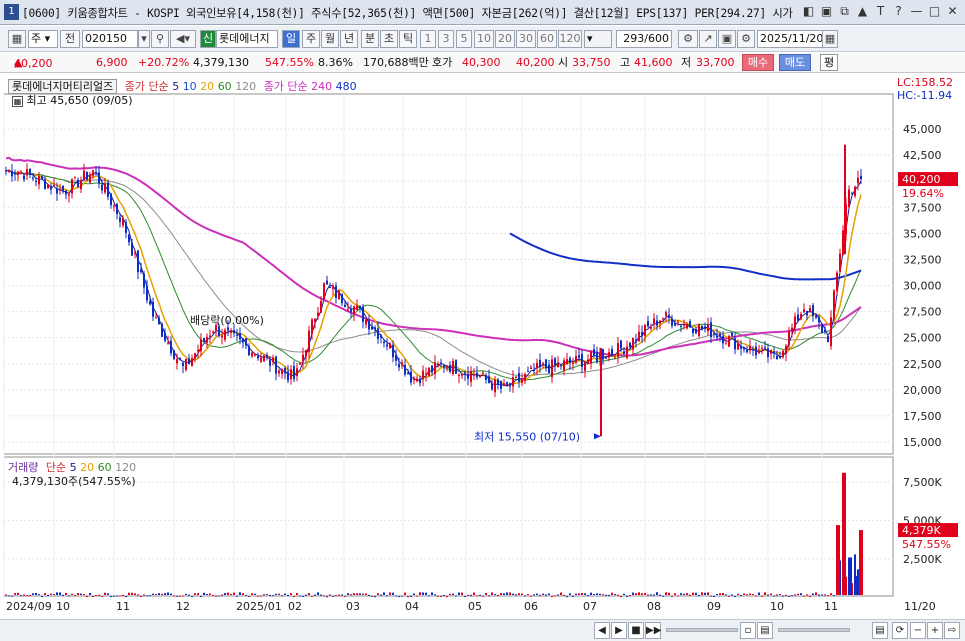  I want to click on calendar-icon: ▦, so click(830, 39).